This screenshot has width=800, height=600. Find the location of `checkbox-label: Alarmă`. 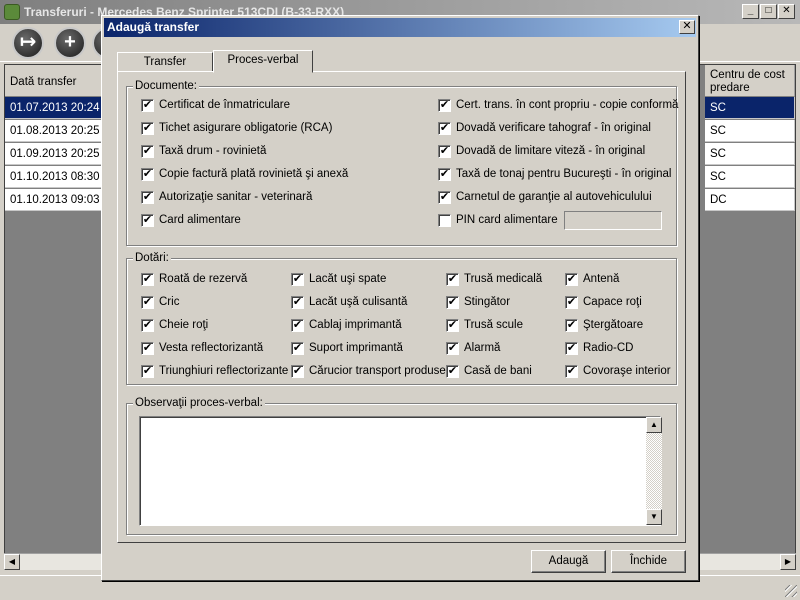

checkbox-label: Alarmă is located at coordinates (482, 348).